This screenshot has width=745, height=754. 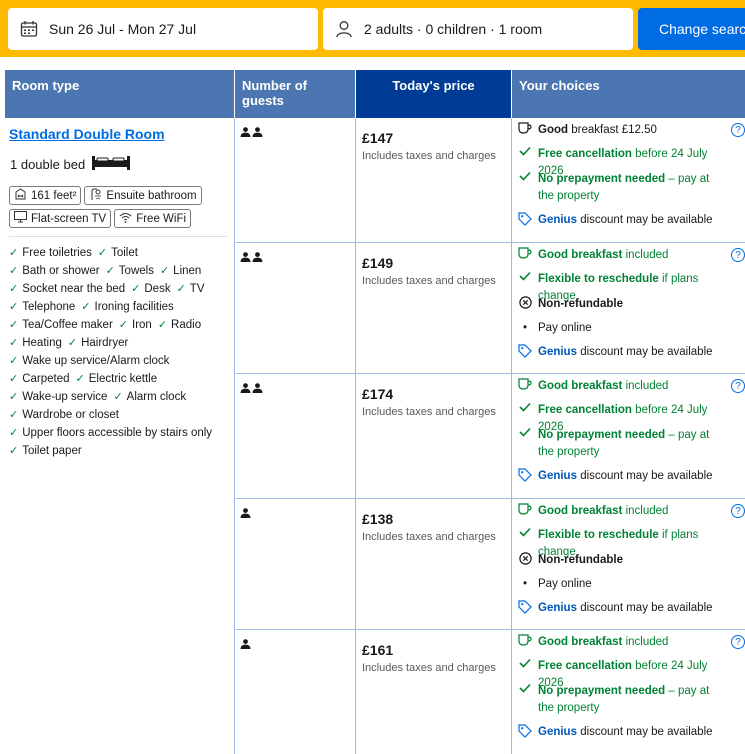 I want to click on amenity-item: ✓ Upper floors accessible by stairs only, so click(x=110, y=433).